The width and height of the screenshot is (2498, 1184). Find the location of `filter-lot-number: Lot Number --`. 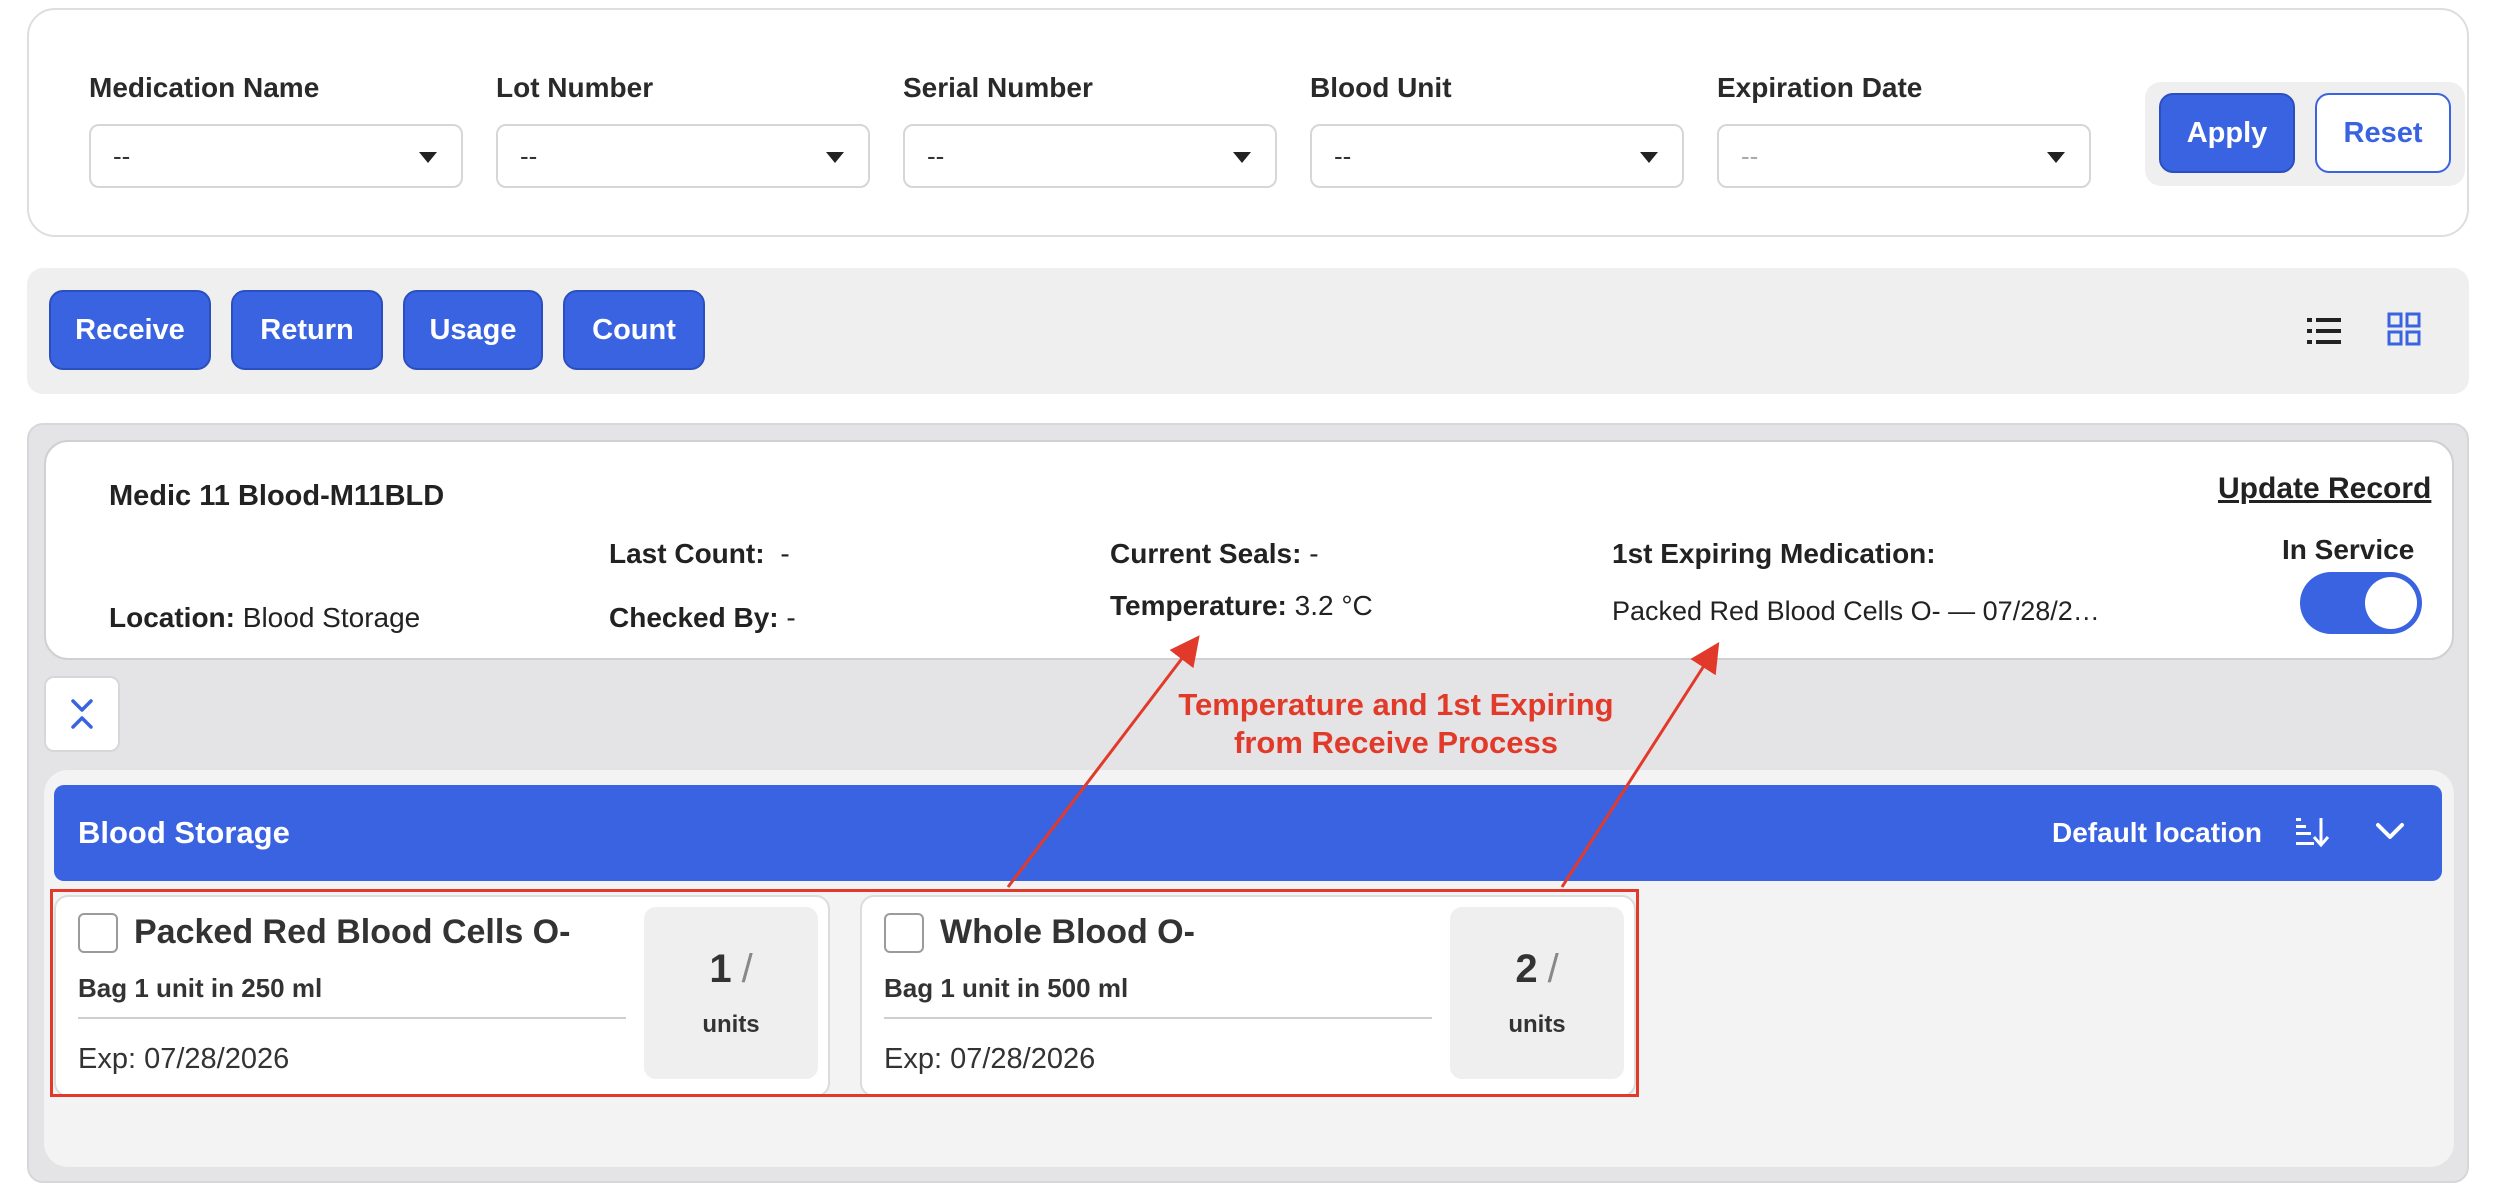

filter-lot-number: Lot Number -- is located at coordinates (683, 130).